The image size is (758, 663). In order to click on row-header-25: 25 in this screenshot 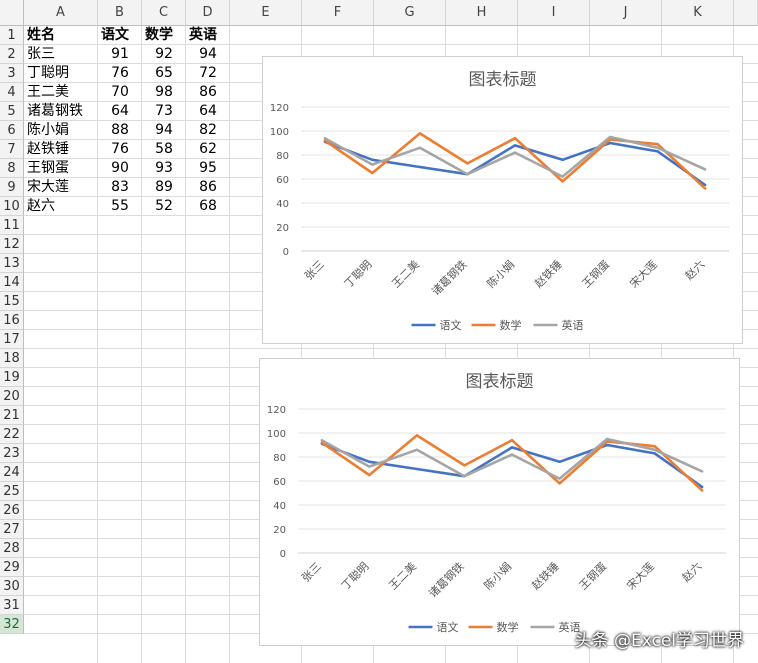, I will do `click(12, 491)`.